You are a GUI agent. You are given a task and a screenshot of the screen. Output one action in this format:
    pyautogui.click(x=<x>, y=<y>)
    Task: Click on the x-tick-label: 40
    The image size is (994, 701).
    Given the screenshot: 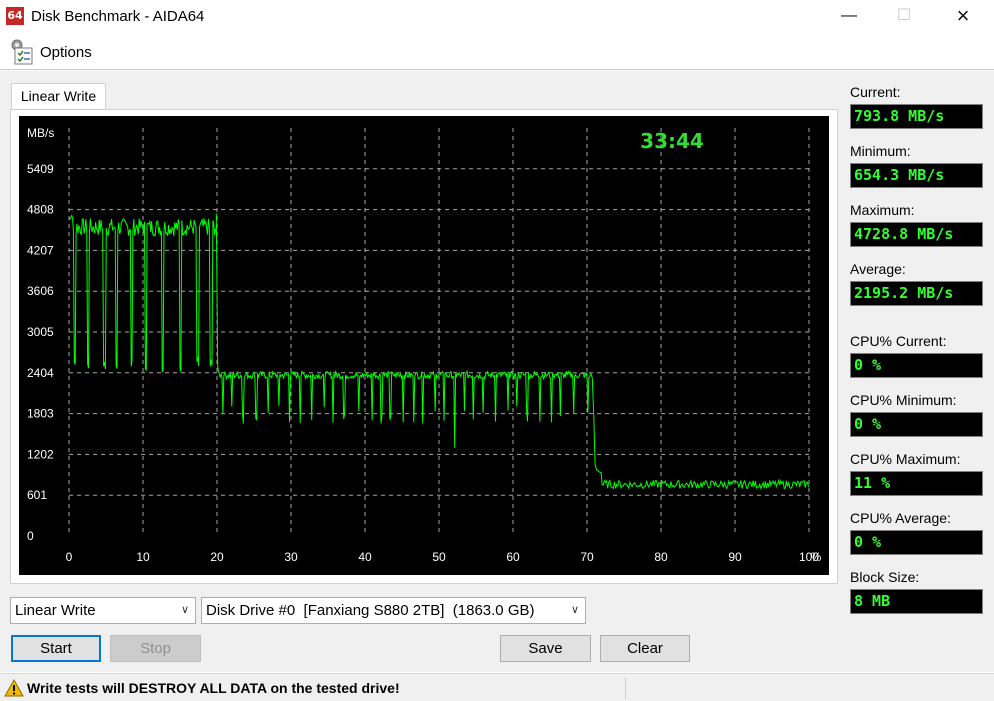 What is the action you would take?
    pyautogui.click(x=365, y=557)
    